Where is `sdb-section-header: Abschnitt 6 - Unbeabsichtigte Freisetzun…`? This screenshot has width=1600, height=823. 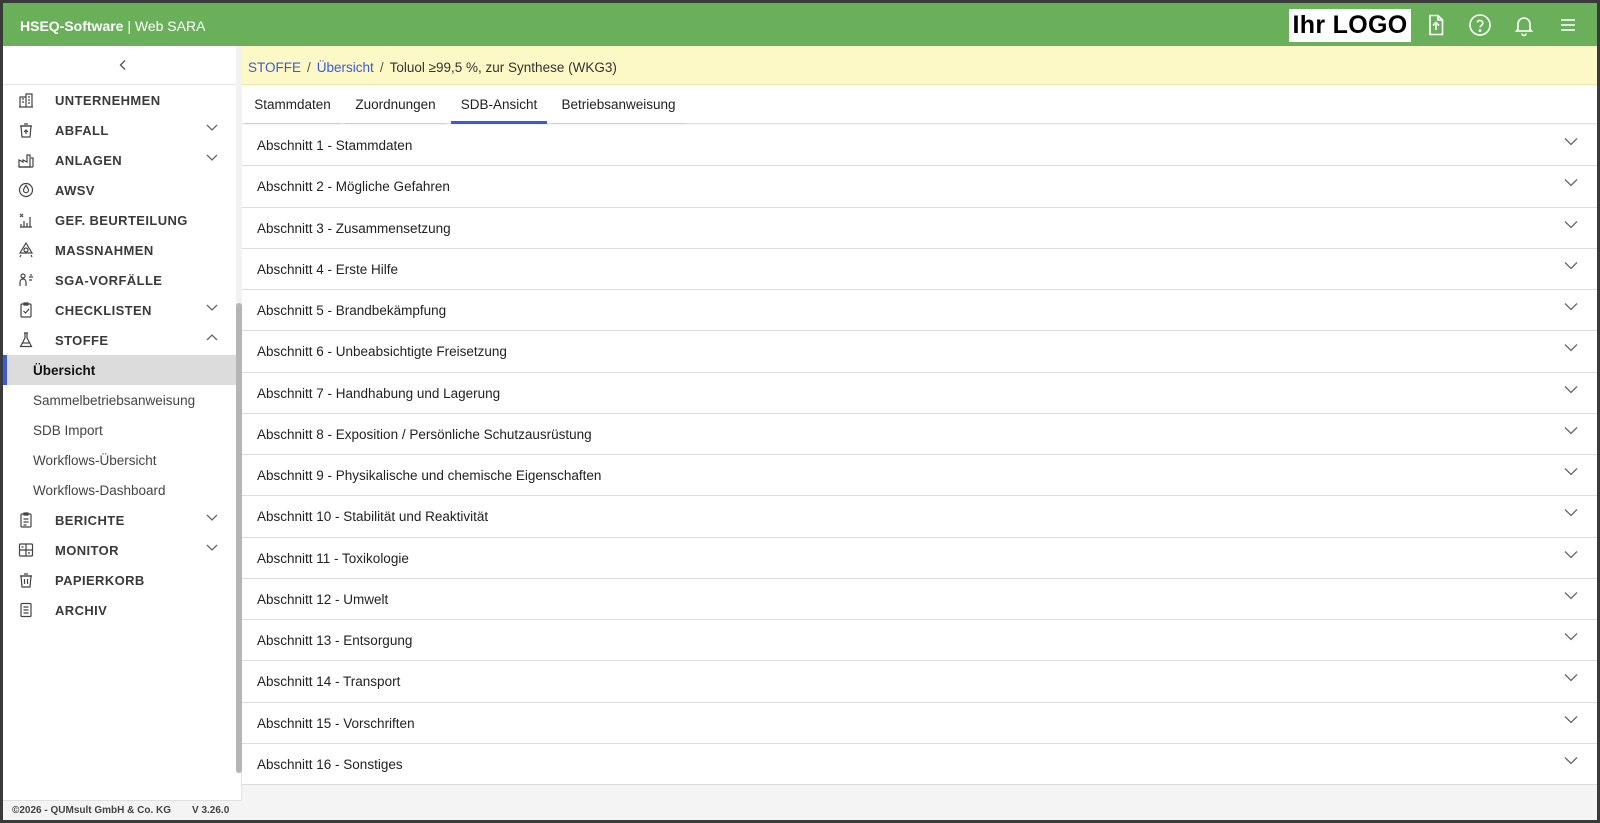 sdb-section-header: Abschnitt 6 - Unbeabsichtigte Freisetzun… is located at coordinates (919, 352).